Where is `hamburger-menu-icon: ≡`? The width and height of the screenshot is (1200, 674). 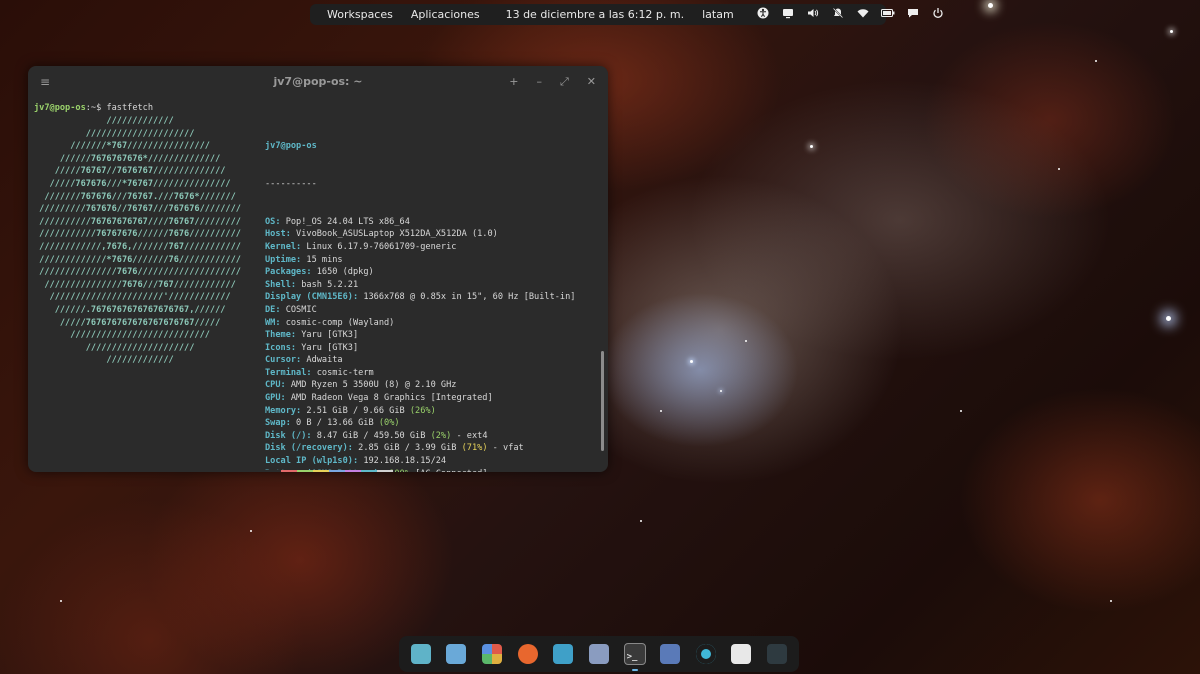
hamburger-menu-icon: ≡ is located at coordinates (45, 82).